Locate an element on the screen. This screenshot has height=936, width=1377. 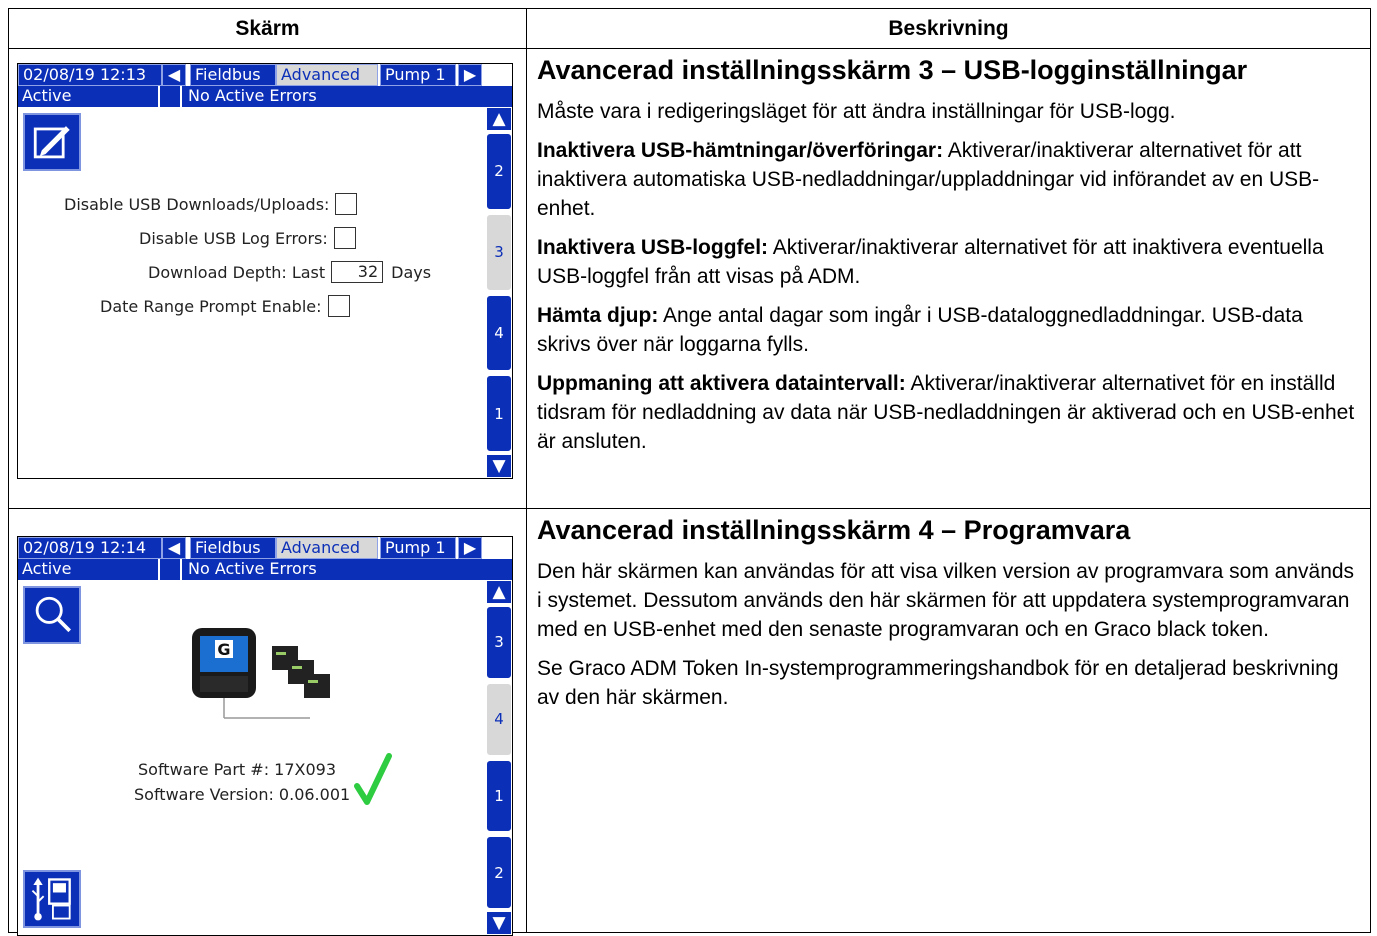
checkmark-icon is located at coordinates (373, 780).